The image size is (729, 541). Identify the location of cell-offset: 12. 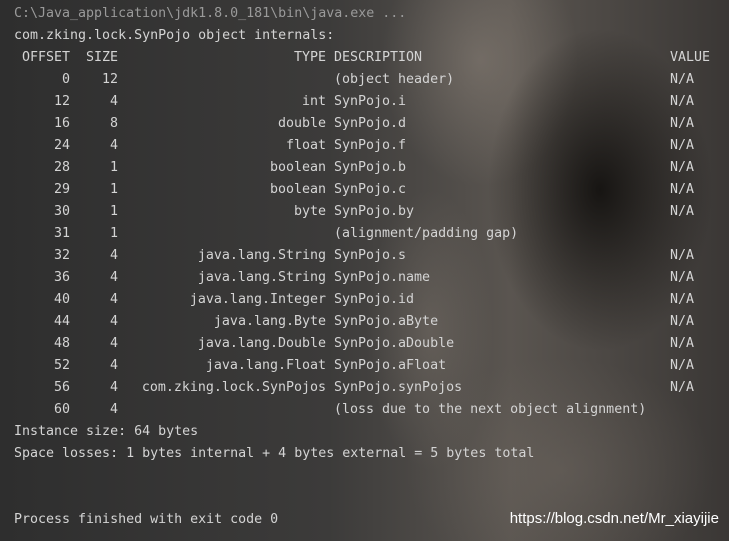
(61, 101).